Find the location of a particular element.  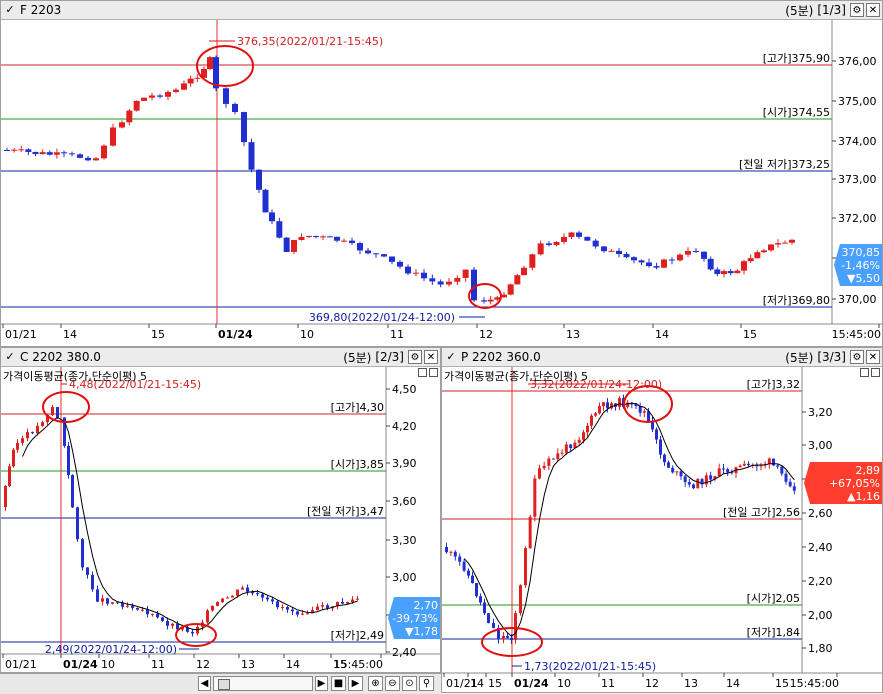

scroll-left-icon: ◀ is located at coordinates (204, 683).